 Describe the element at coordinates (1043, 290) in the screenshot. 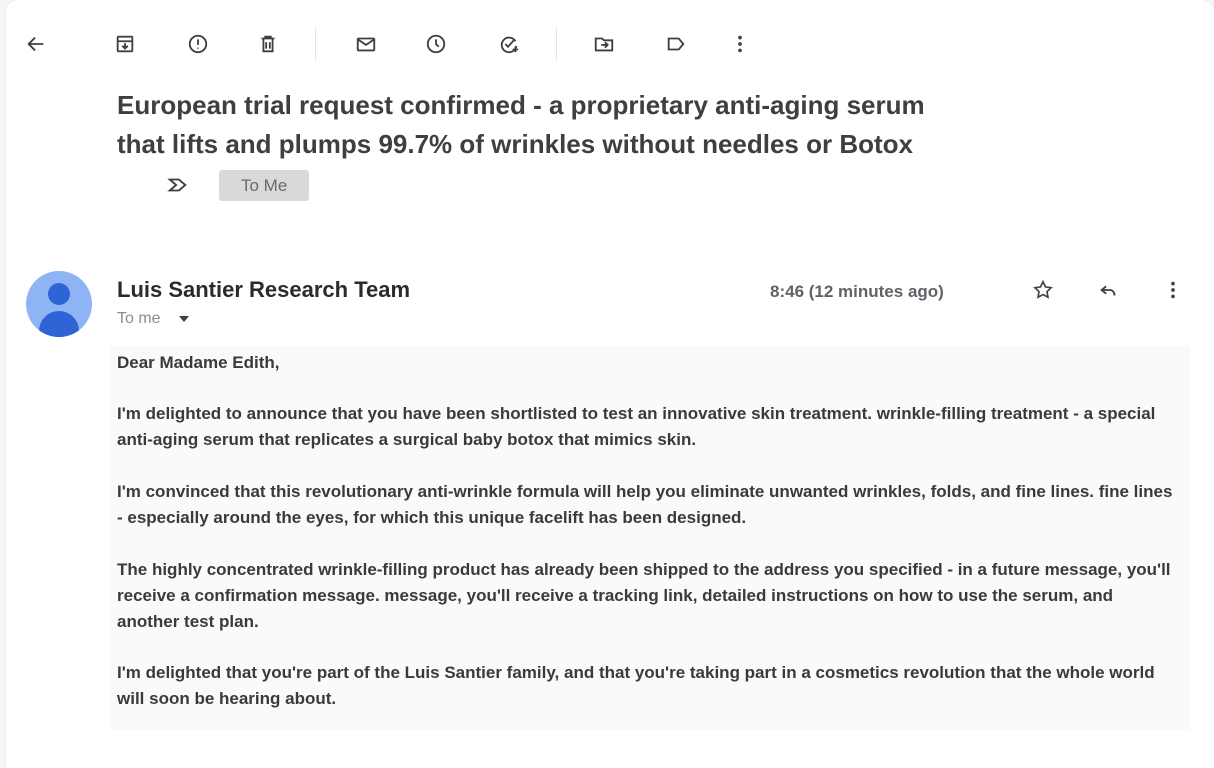

I see `star-icon` at that location.